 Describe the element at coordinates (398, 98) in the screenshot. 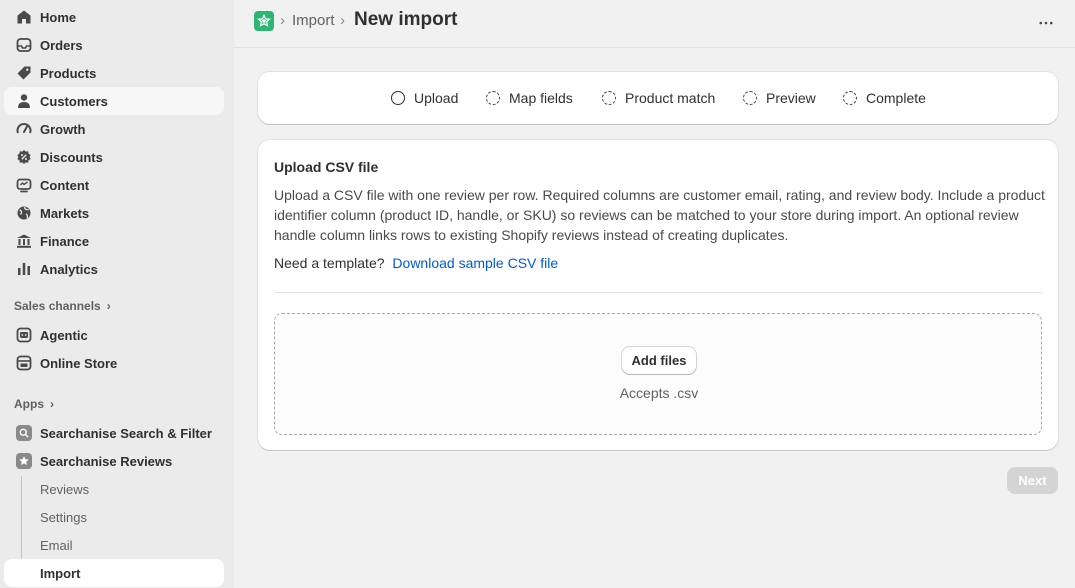

I see `step-current-icon` at that location.